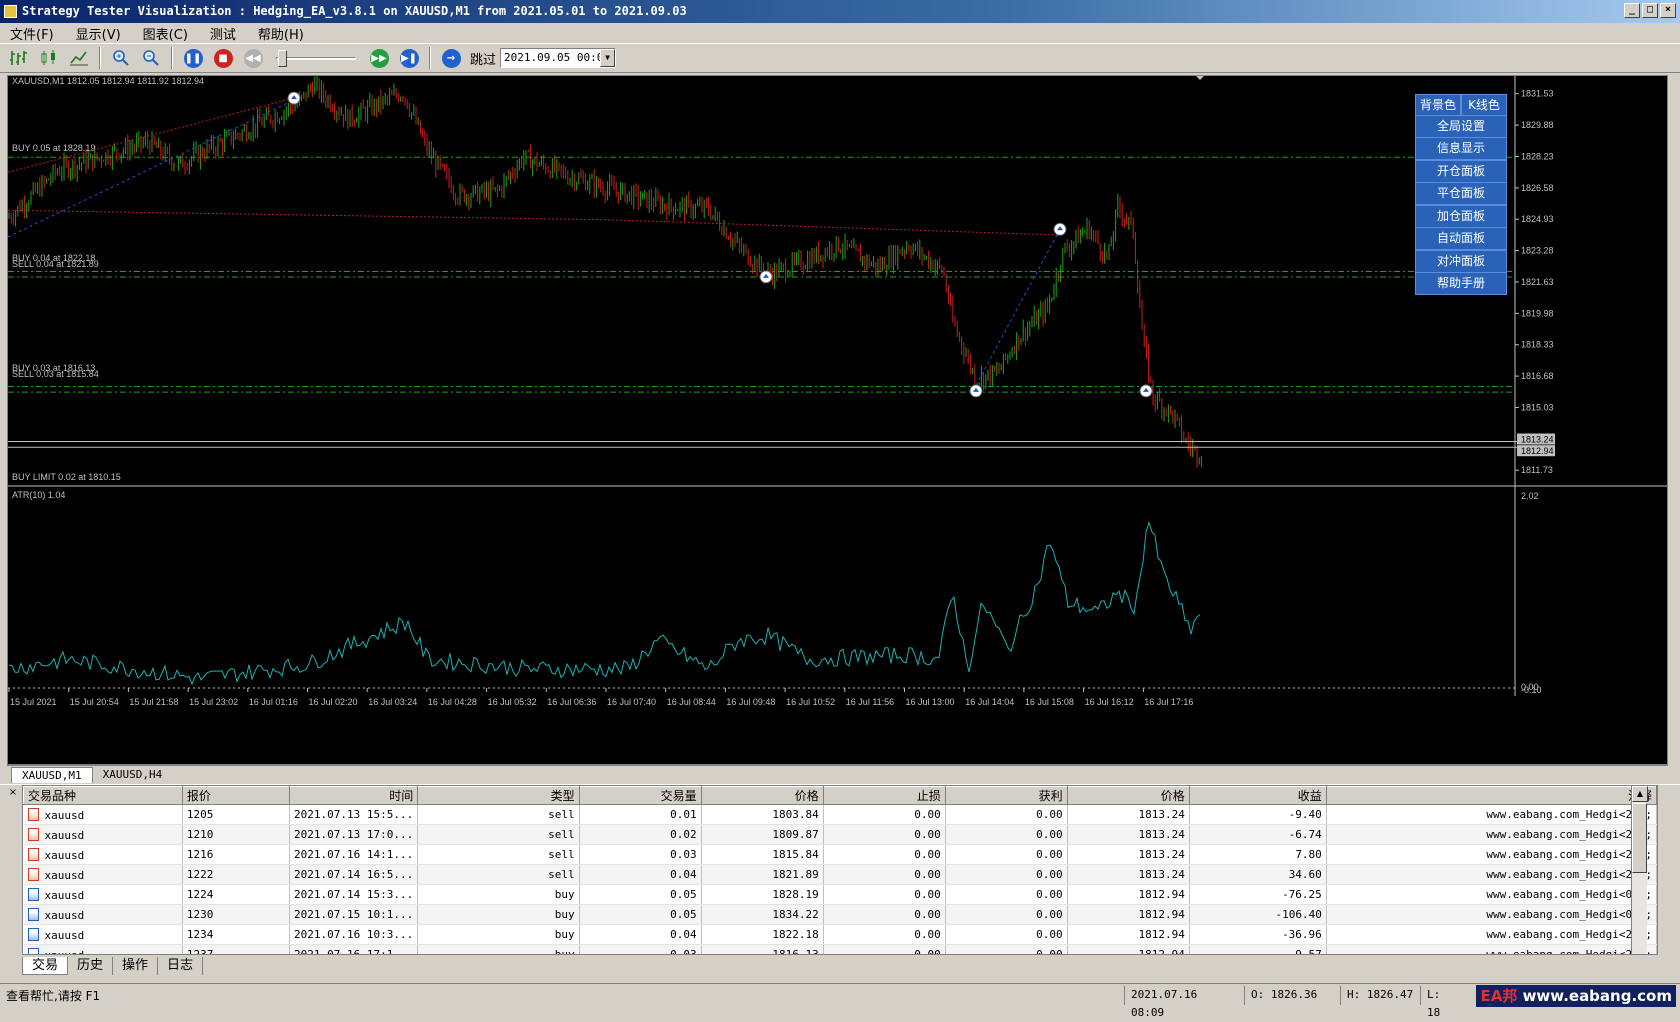 Image resolution: width=1680 pixels, height=1022 pixels. Describe the element at coordinates (19, 58) in the screenshot. I see `bar-chart-icon` at that location.